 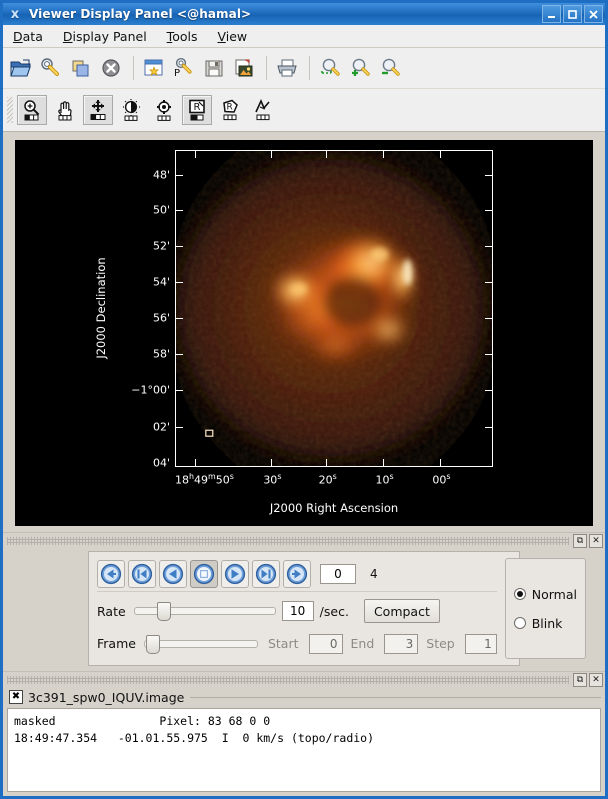 I want to click on y-tick-label: 52', so click(x=161, y=245).